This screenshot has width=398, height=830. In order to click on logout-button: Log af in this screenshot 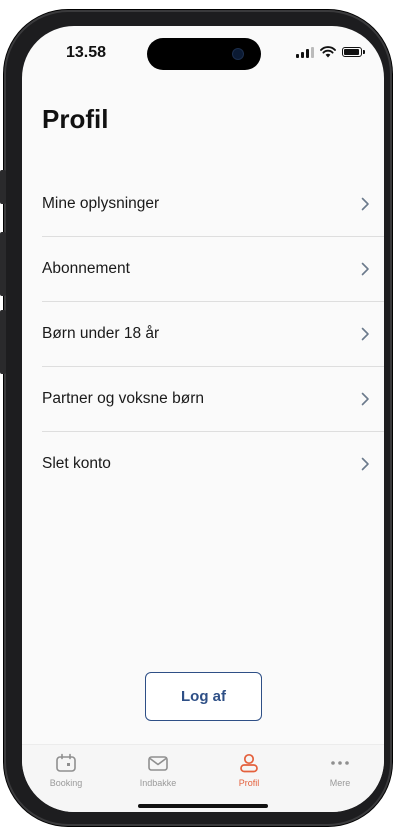, I will do `click(203, 696)`.